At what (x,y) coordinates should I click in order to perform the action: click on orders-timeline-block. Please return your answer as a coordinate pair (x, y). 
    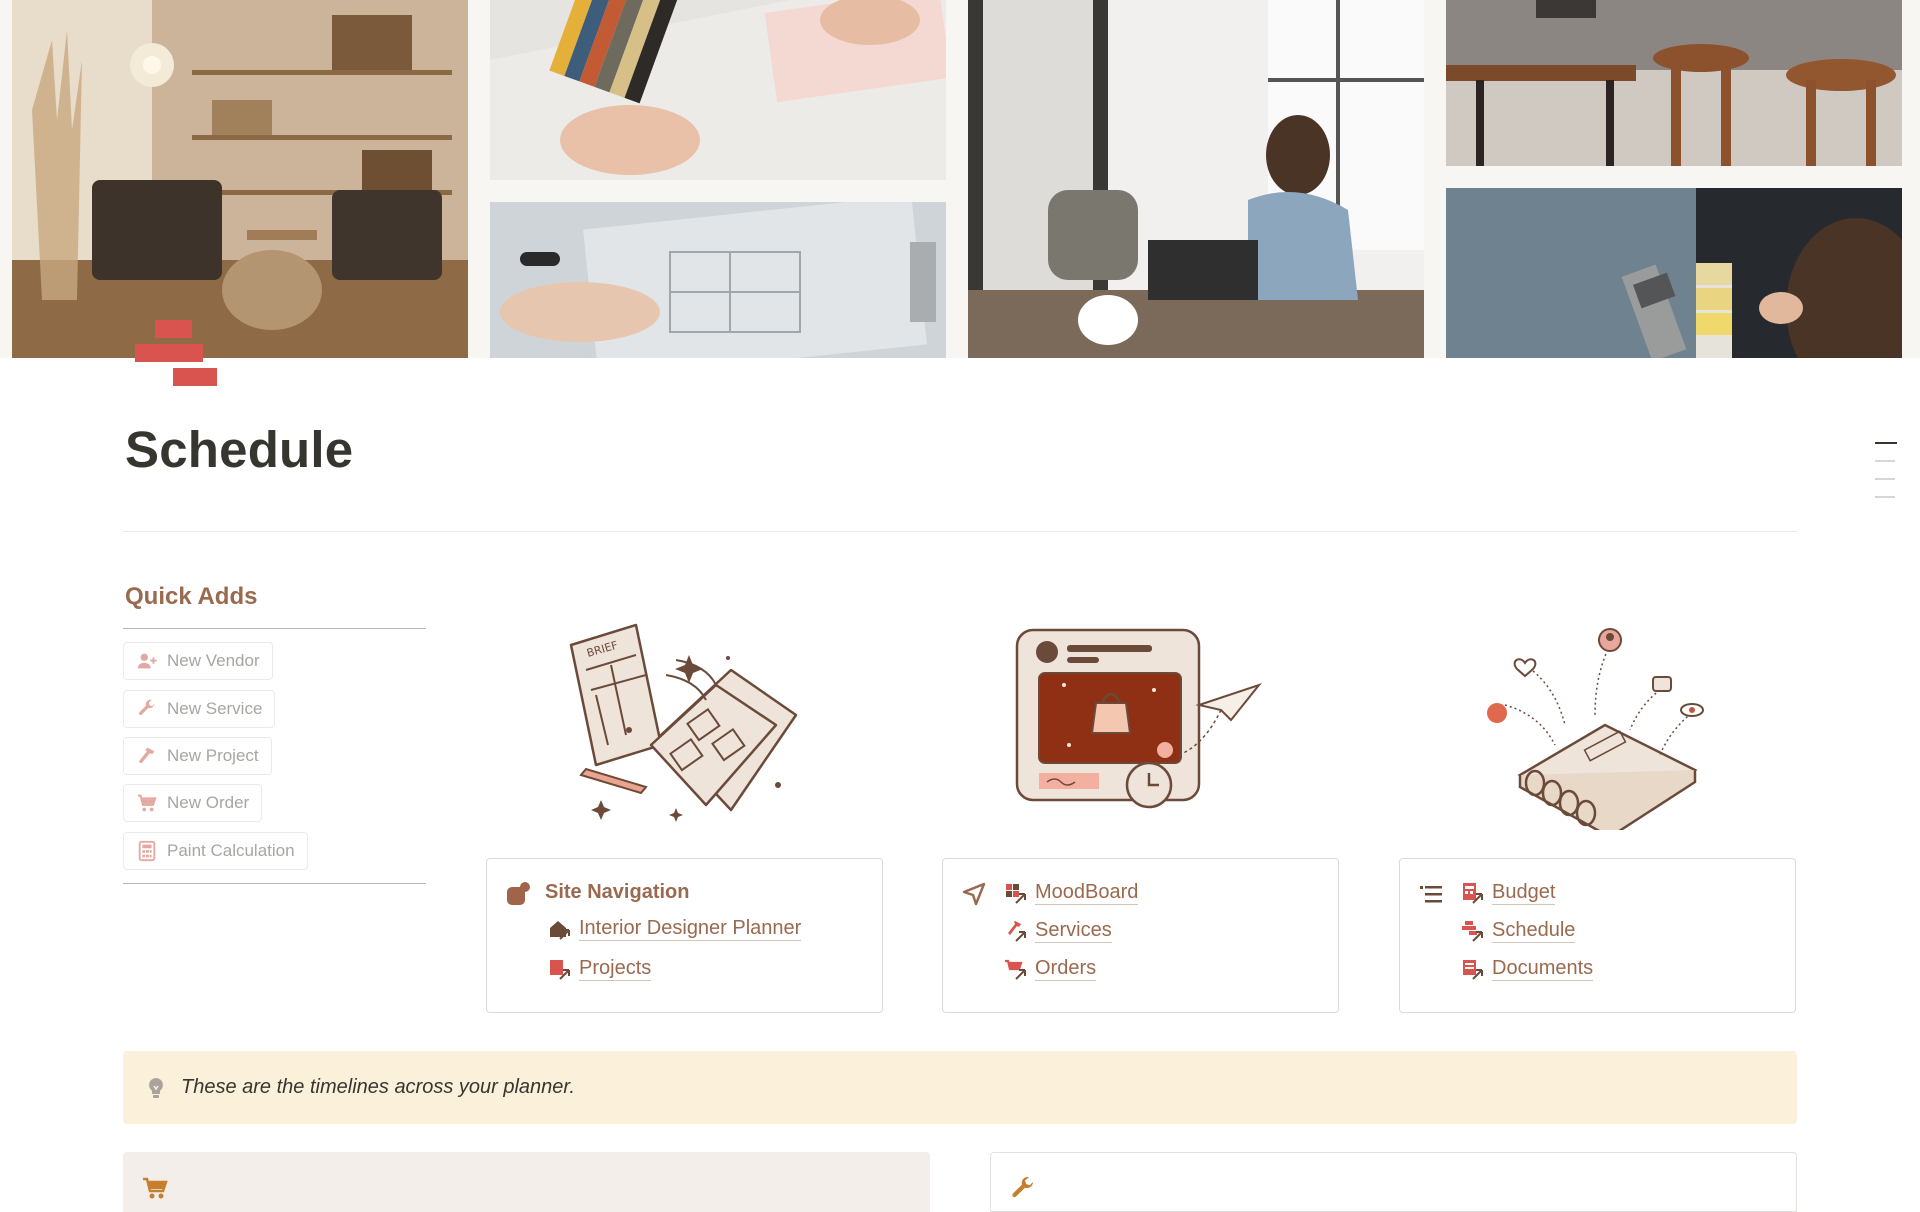
    Looking at the image, I should click on (526, 1182).